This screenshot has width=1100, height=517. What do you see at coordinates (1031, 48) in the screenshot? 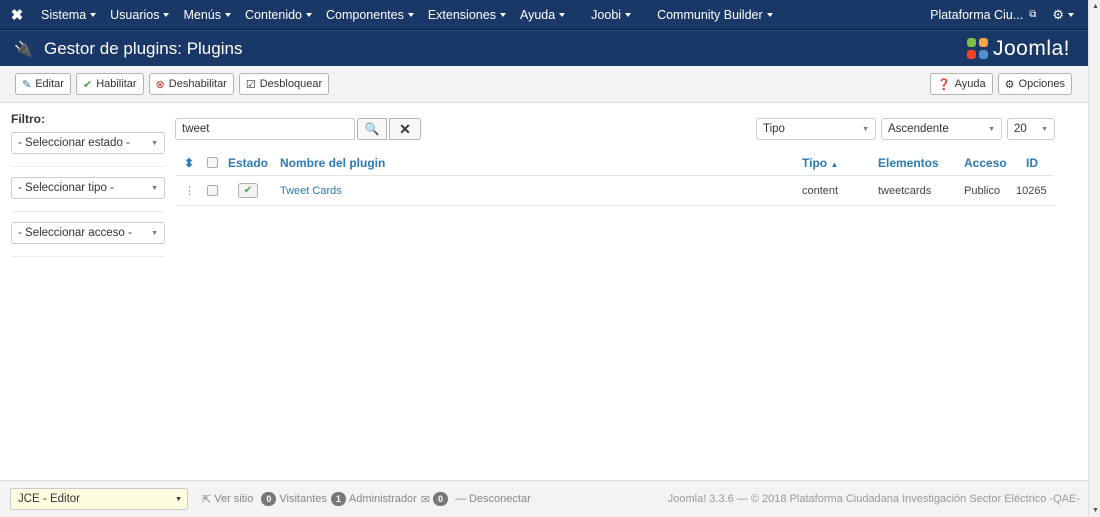
I see `joomla-wordmark: Joomla!` at bounding box center [1031, 48].